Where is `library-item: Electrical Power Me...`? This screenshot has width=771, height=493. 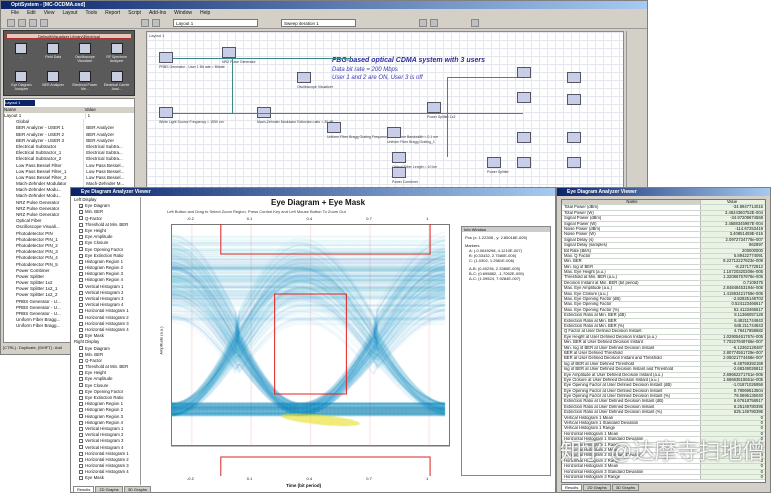 library-item: Electrical Power Me... is located at coordinates (85, 83).